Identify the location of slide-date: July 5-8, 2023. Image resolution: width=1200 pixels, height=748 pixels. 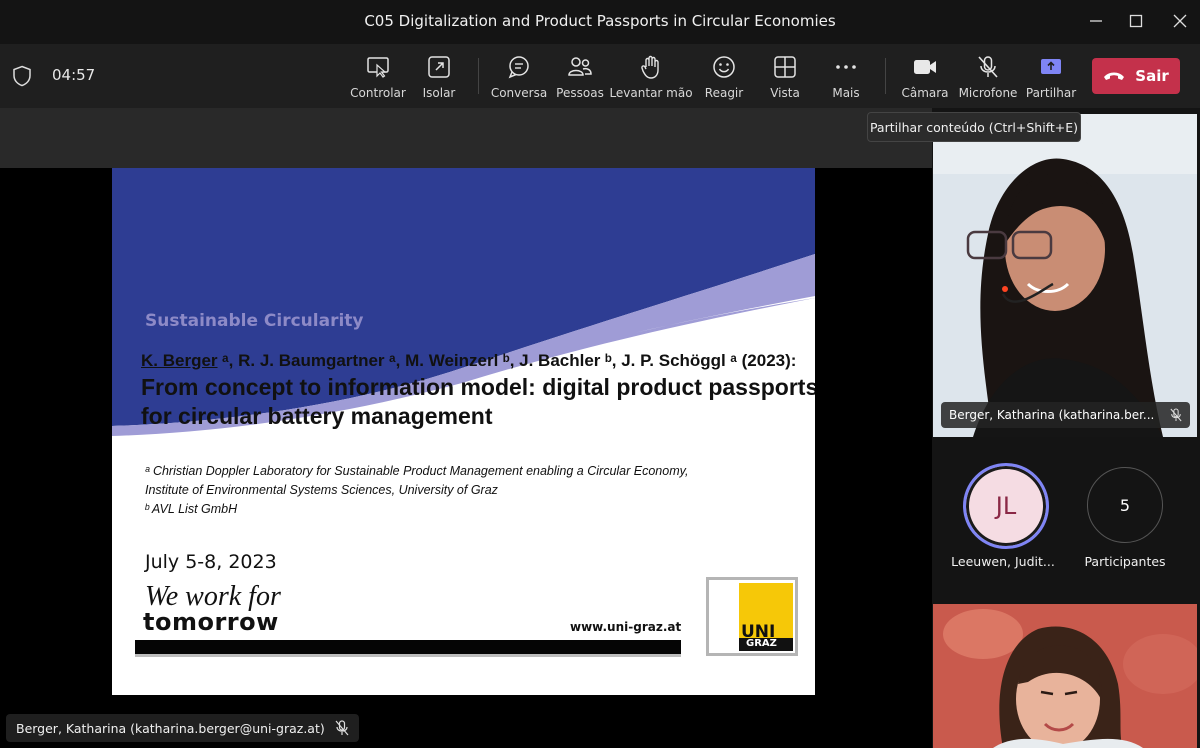
(211, 562).